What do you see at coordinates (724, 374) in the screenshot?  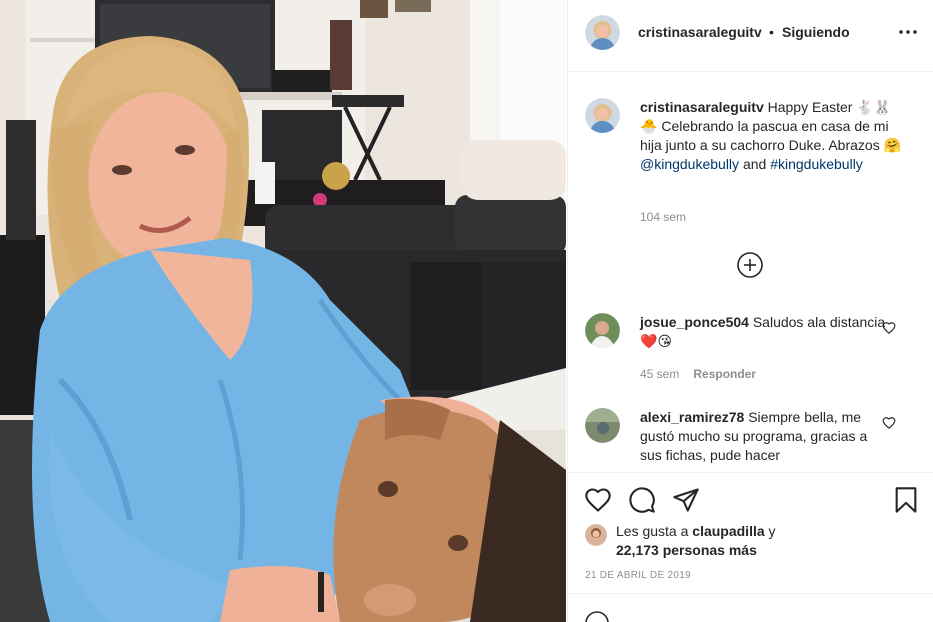 I see `reply-button: Responder` at bounding box center [724, 374].